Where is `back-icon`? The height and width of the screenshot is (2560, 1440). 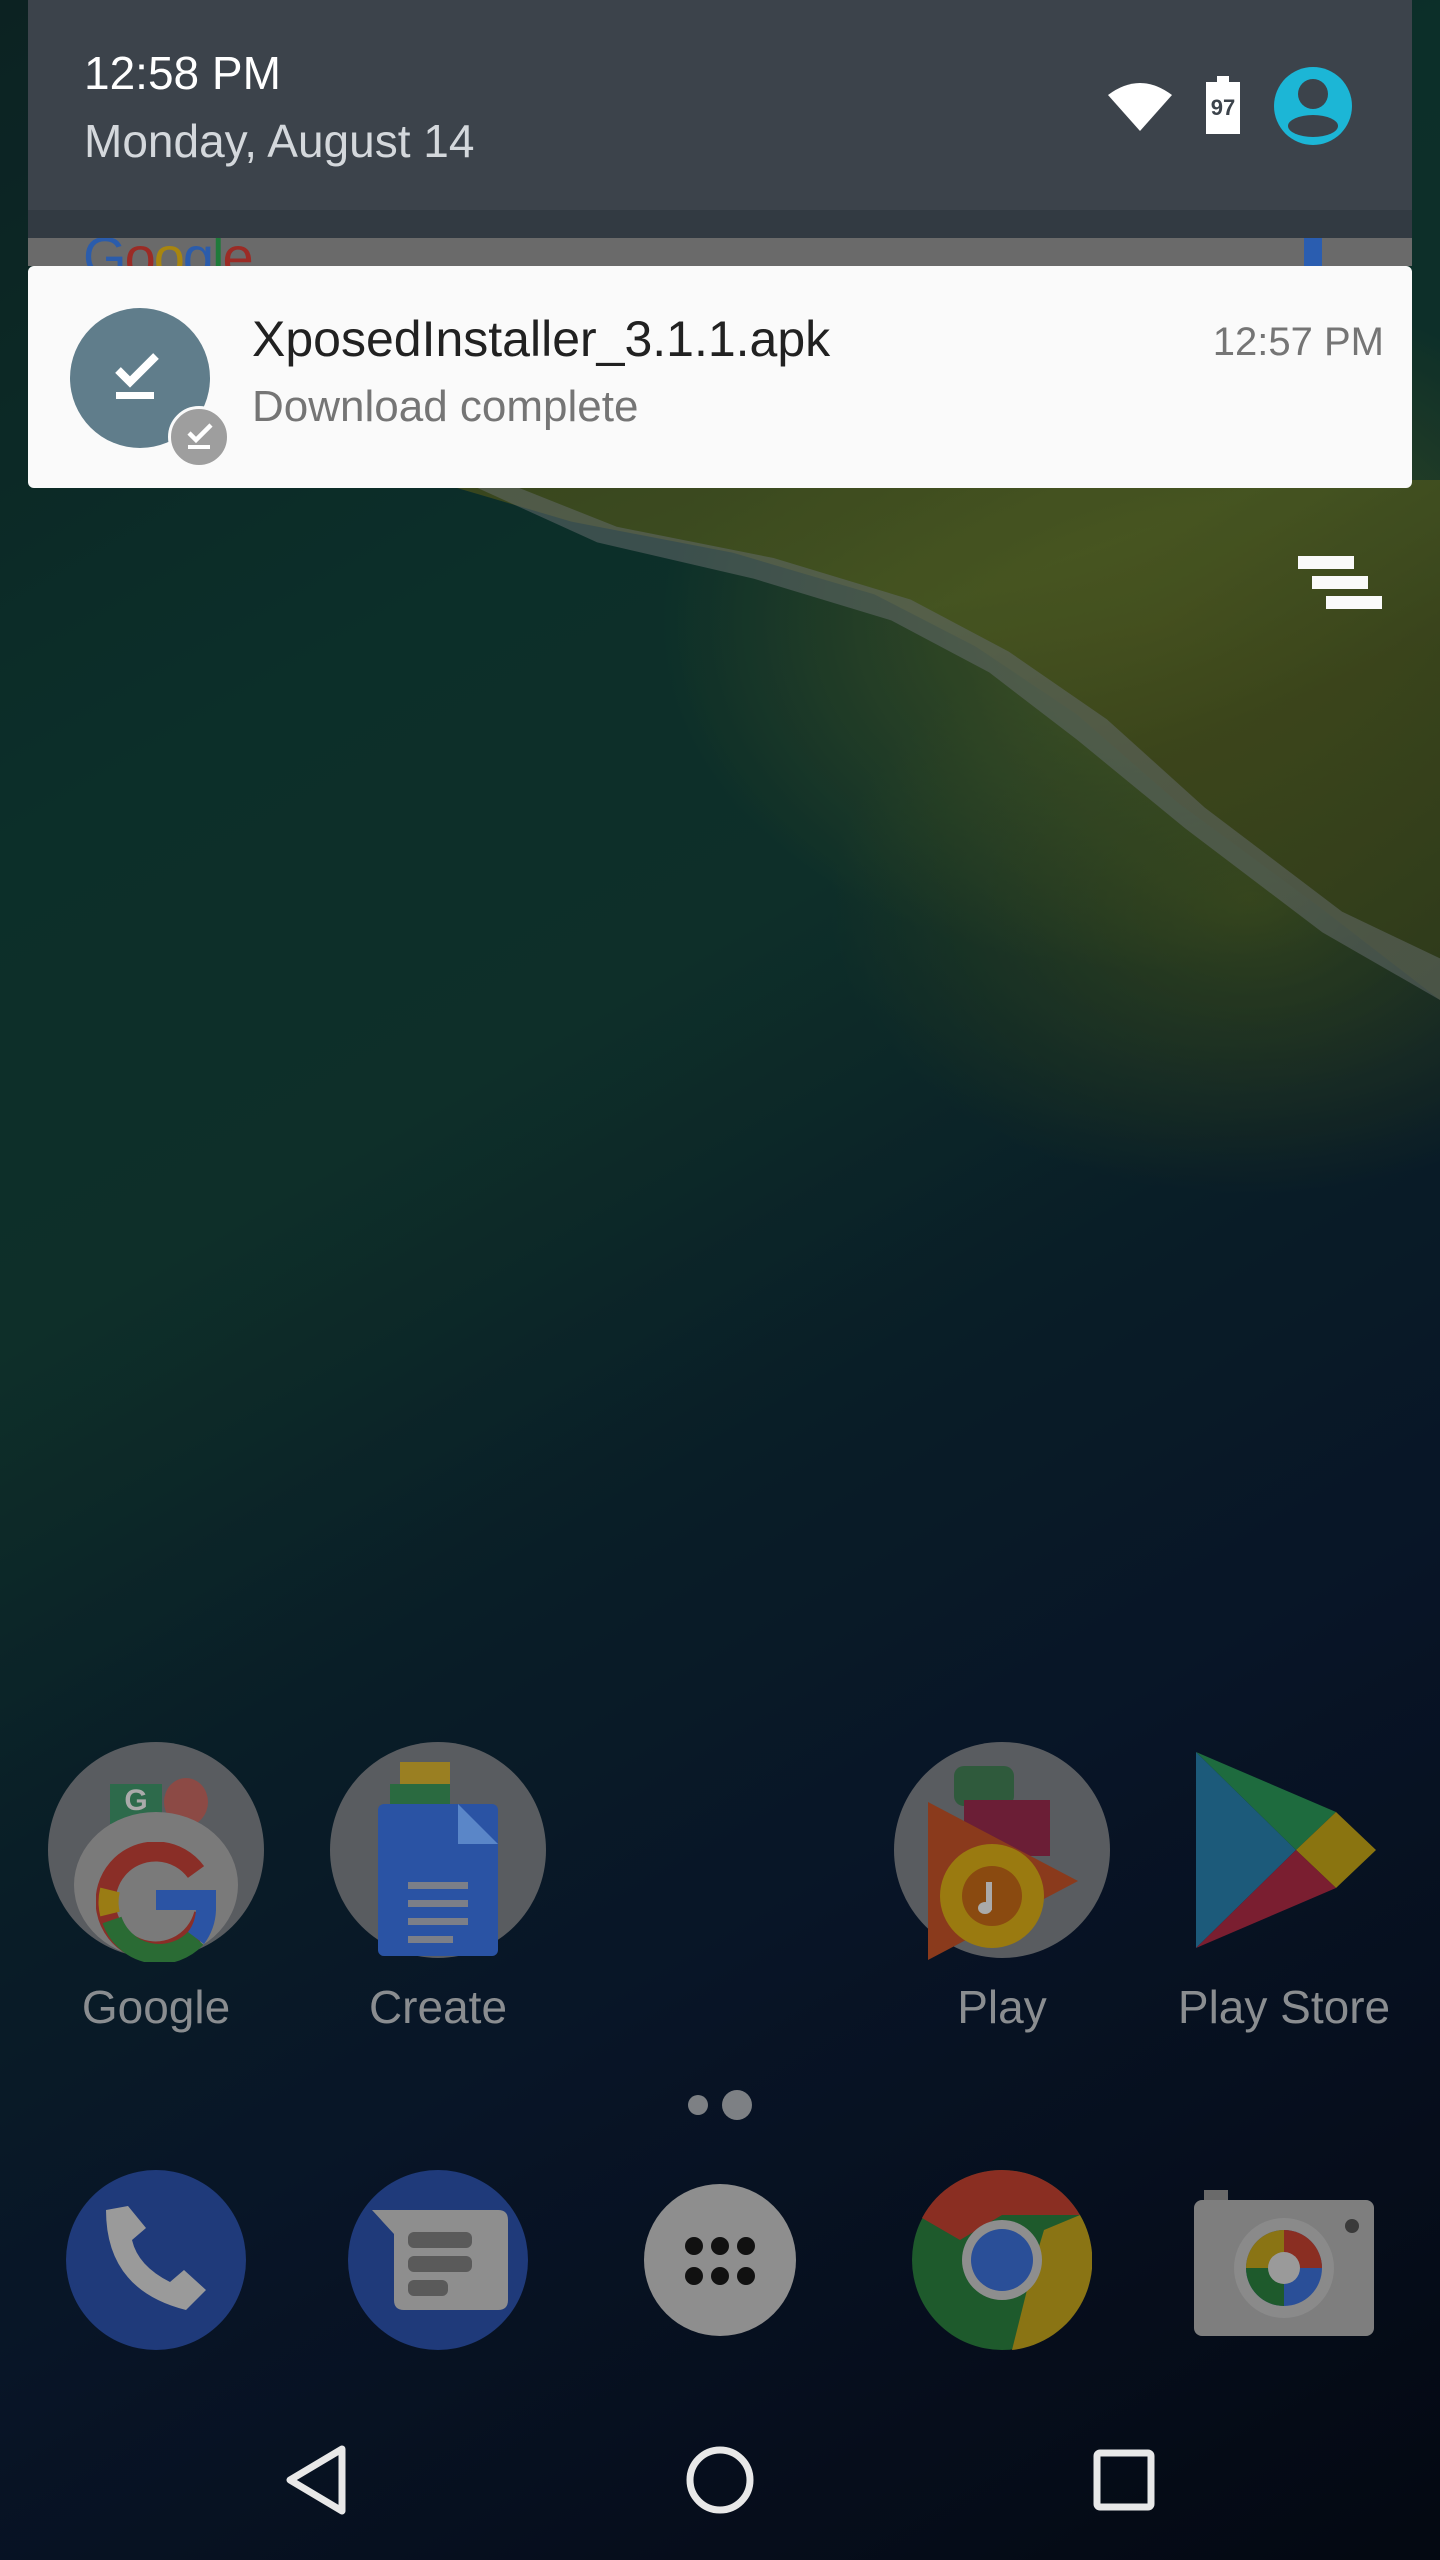 back-icon is located at coordinates (316, 2480).